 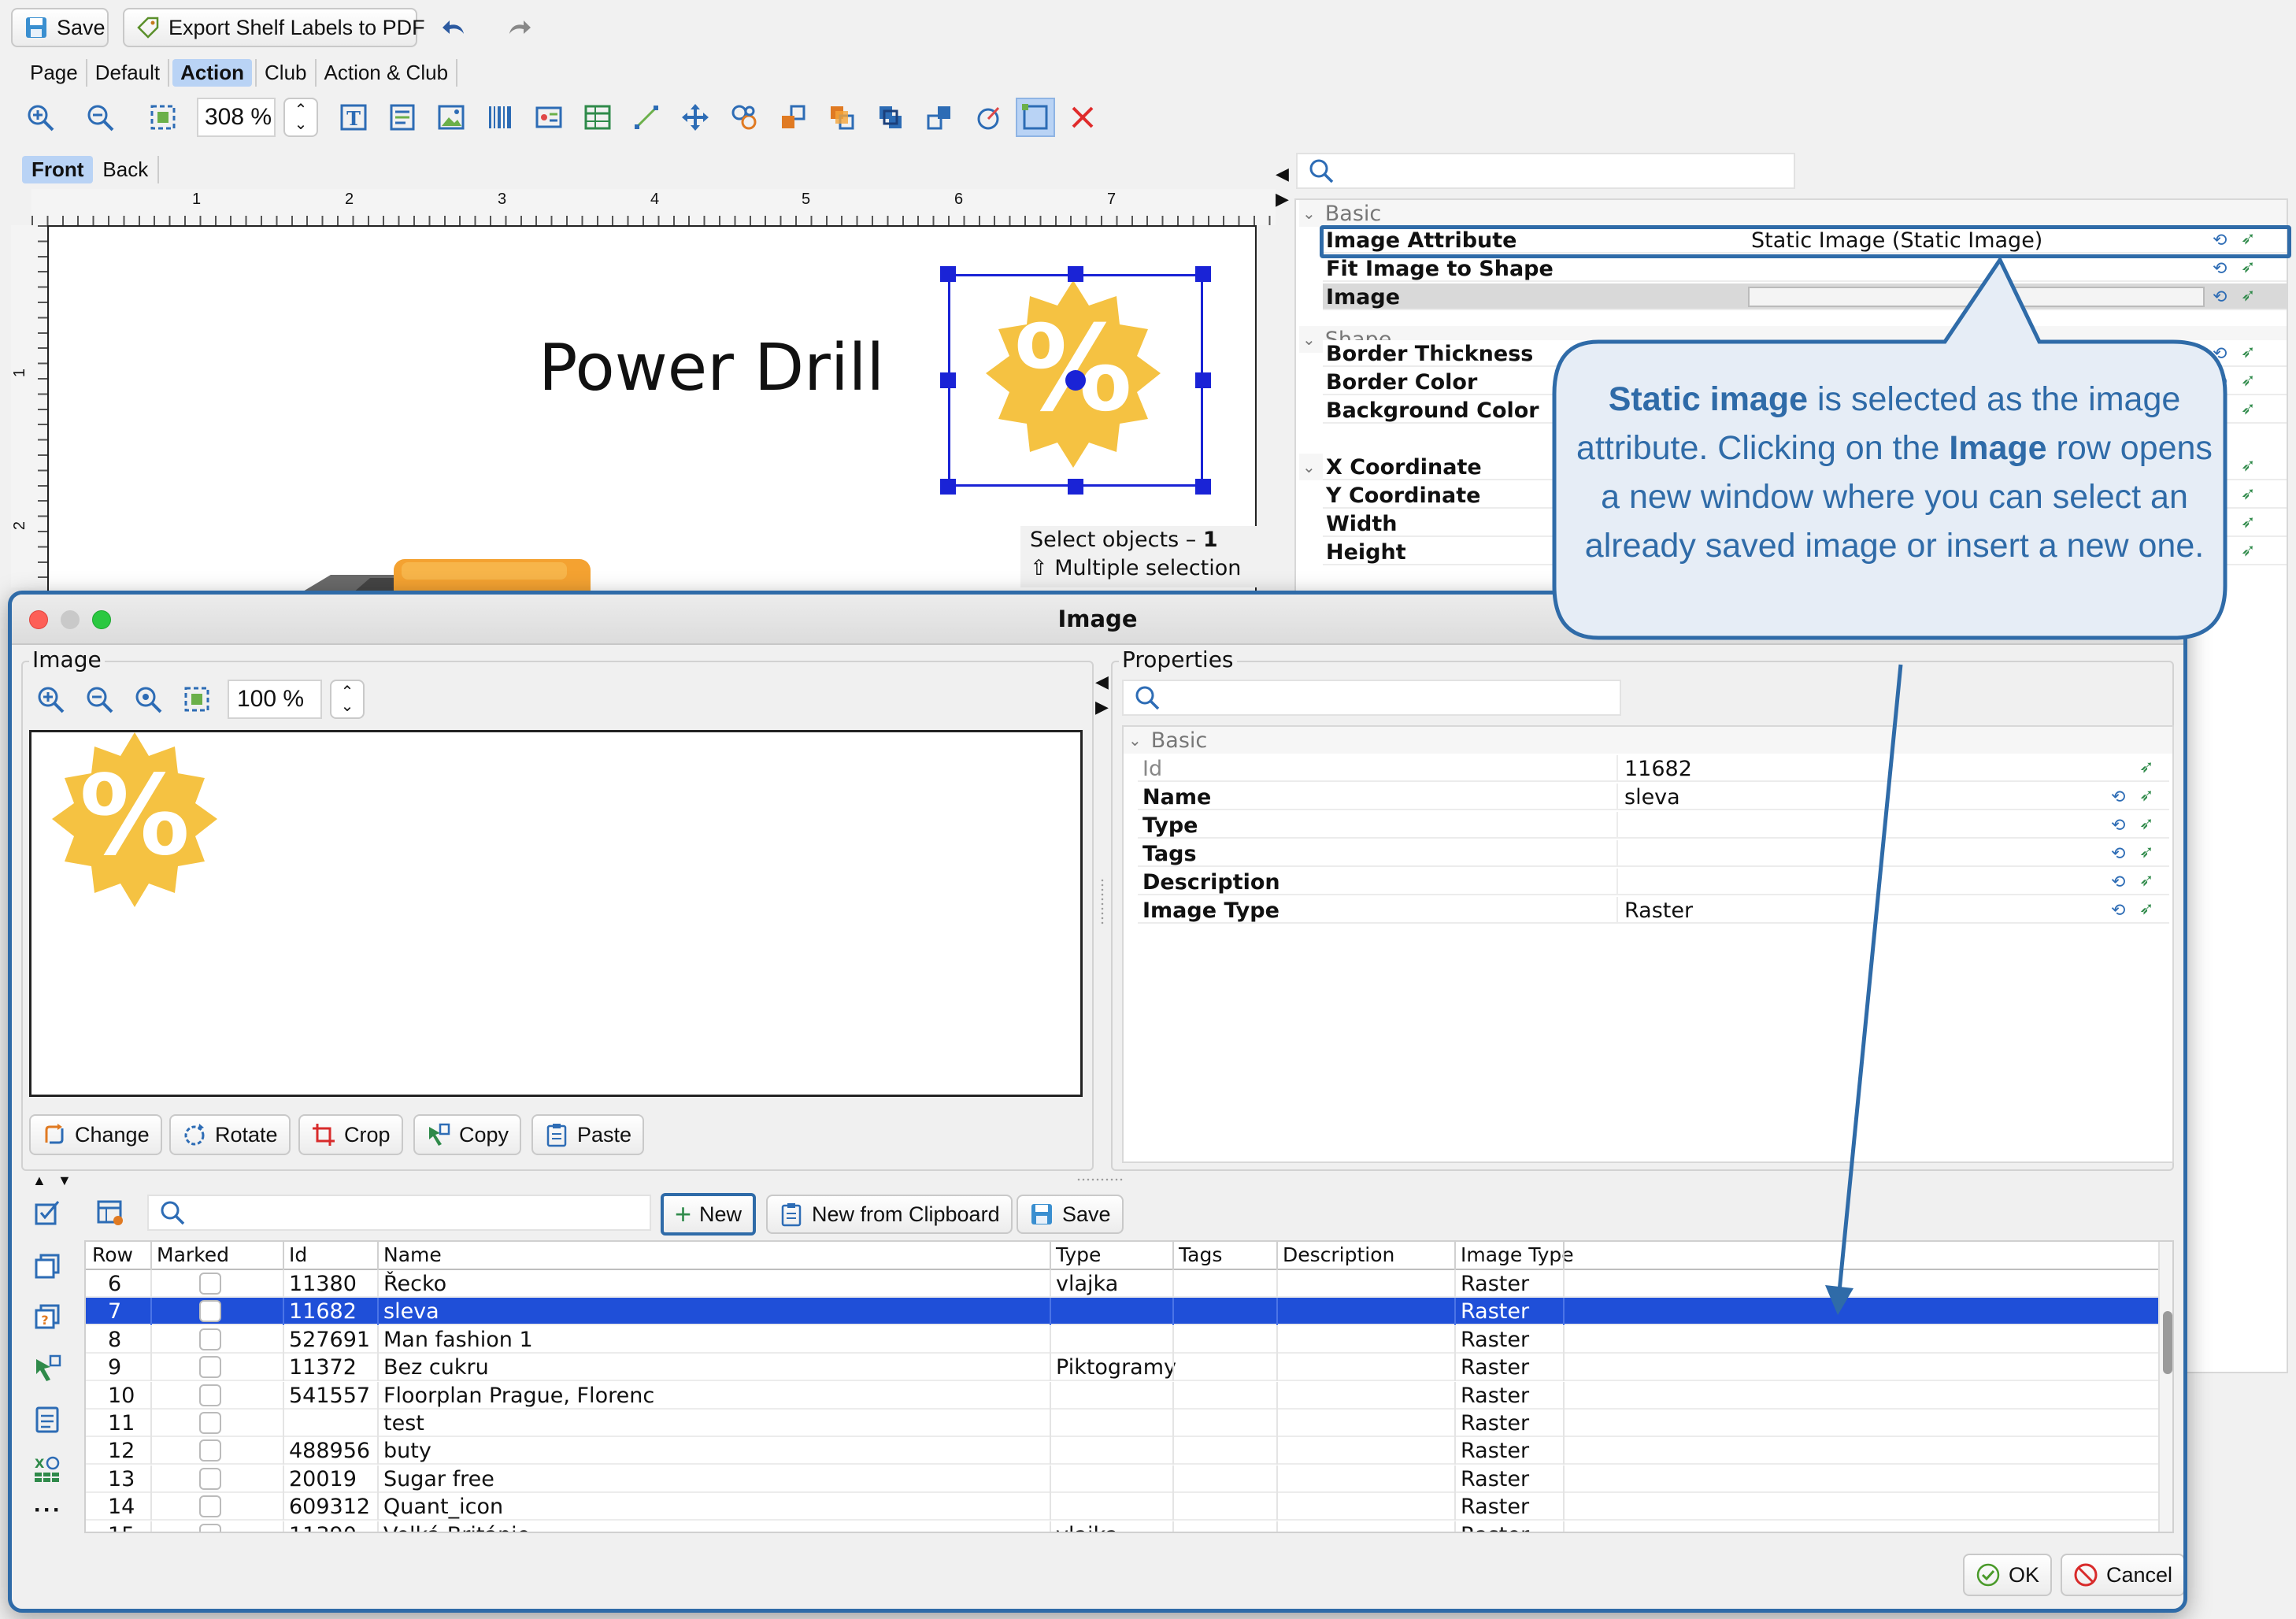 I want to click on column-header: Id, so click(x=298, y=1256).